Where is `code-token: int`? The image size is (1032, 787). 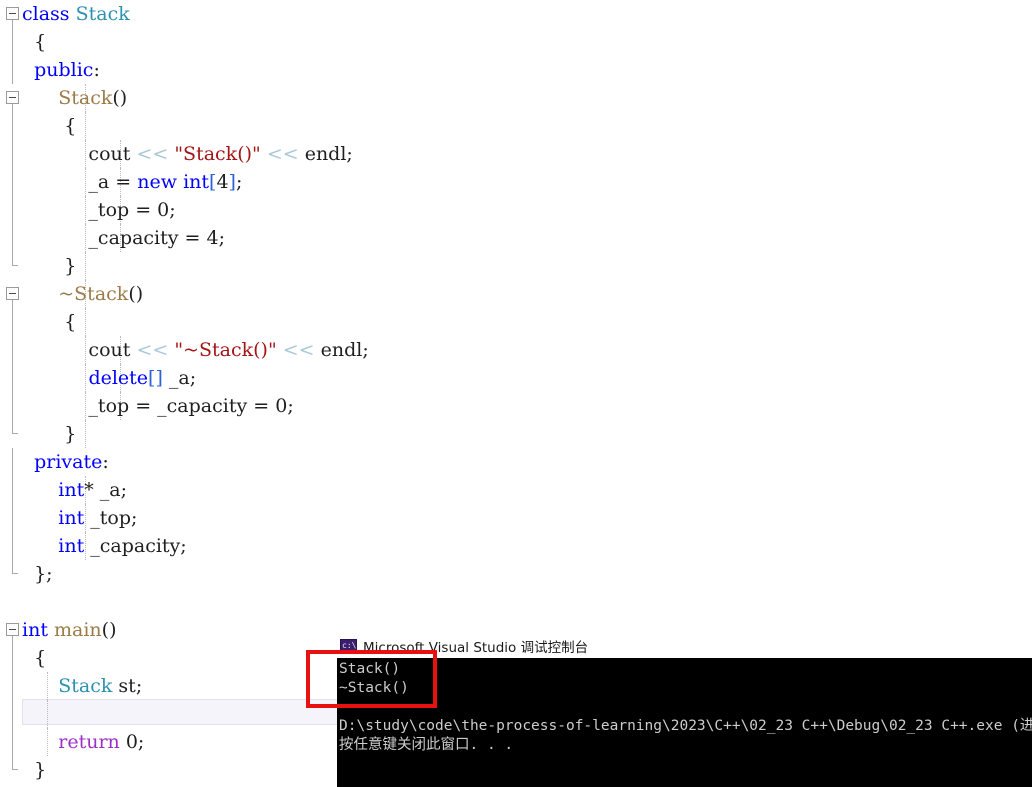 code-token: int is located at coordinates (71, 546).